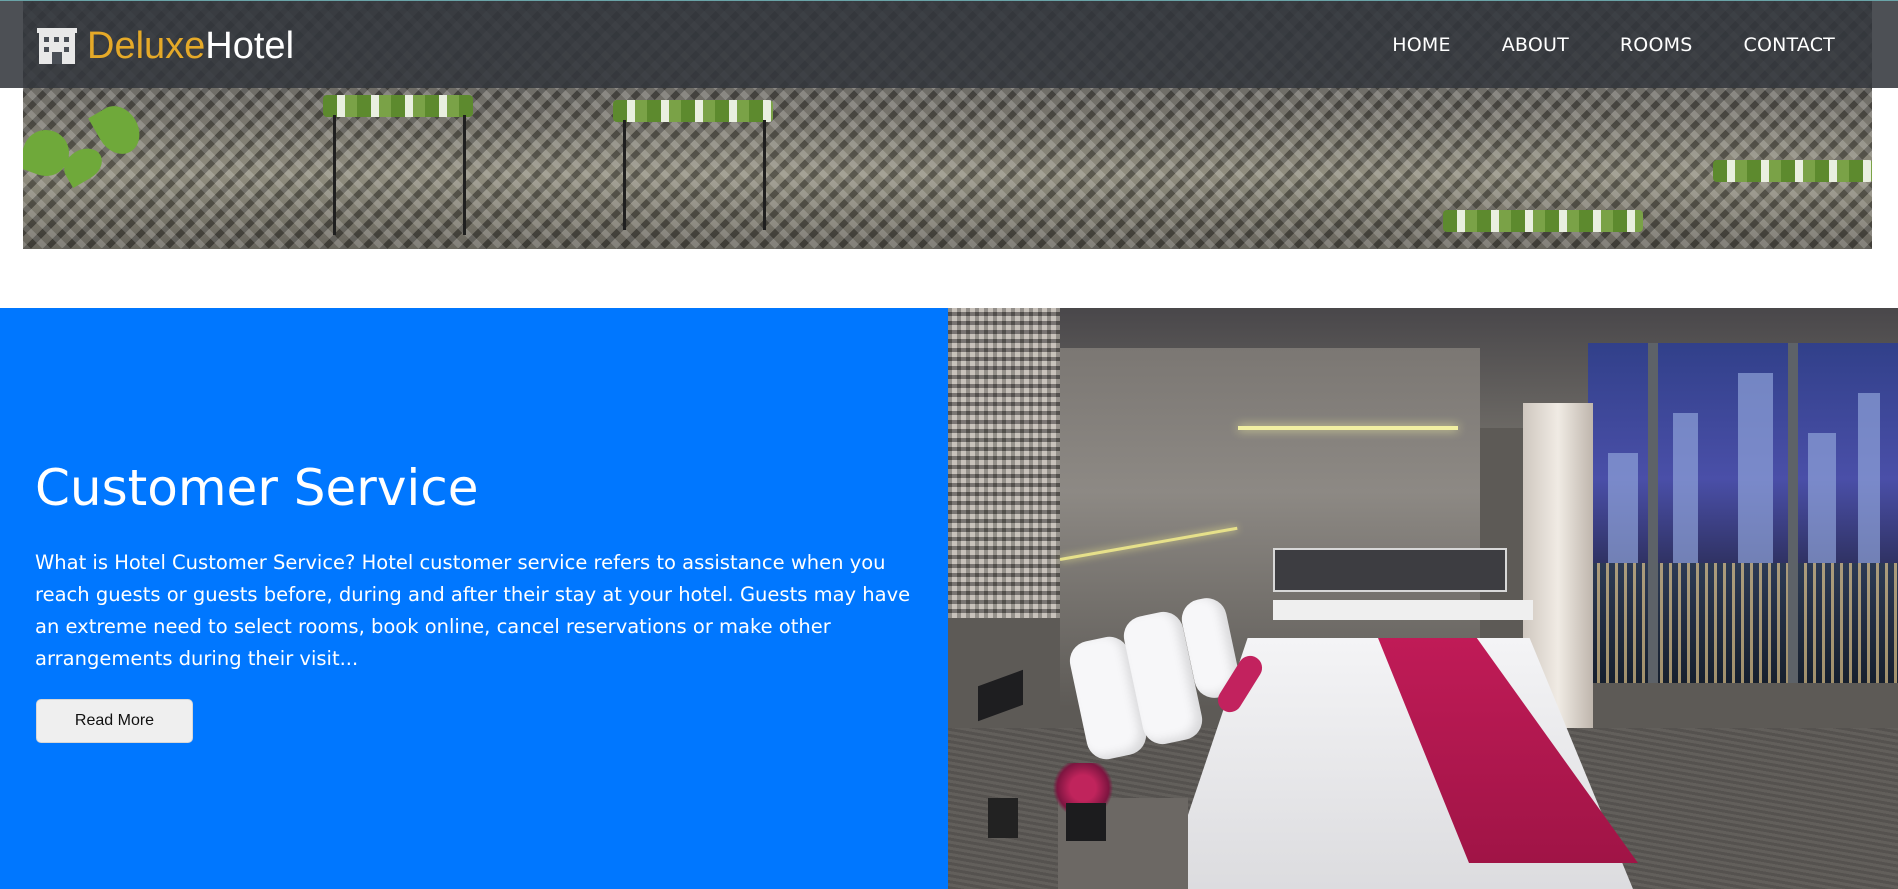 The width and height of the screenshot is (1898, 889). Describe the element at coordinates (1789, 45) in the screenshot. I see `nav-item-contact: CONTACT` at that location.